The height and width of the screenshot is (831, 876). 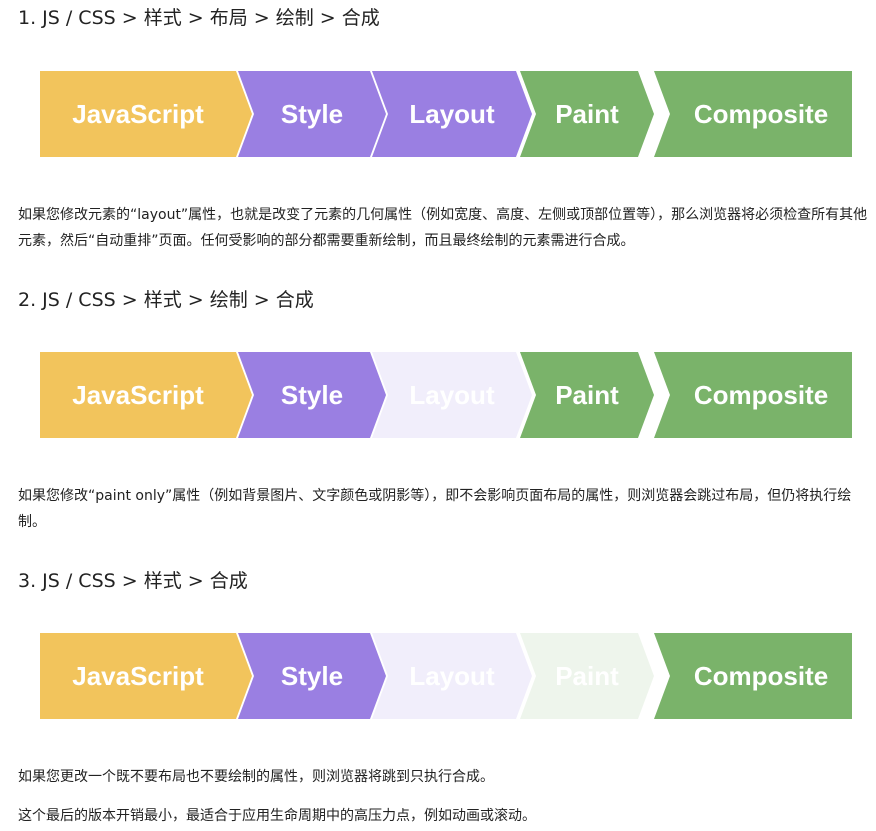 I want to click on section-3-heading: 3. JS / CSS > 样式 > 合成, so click(x=133, y=581).